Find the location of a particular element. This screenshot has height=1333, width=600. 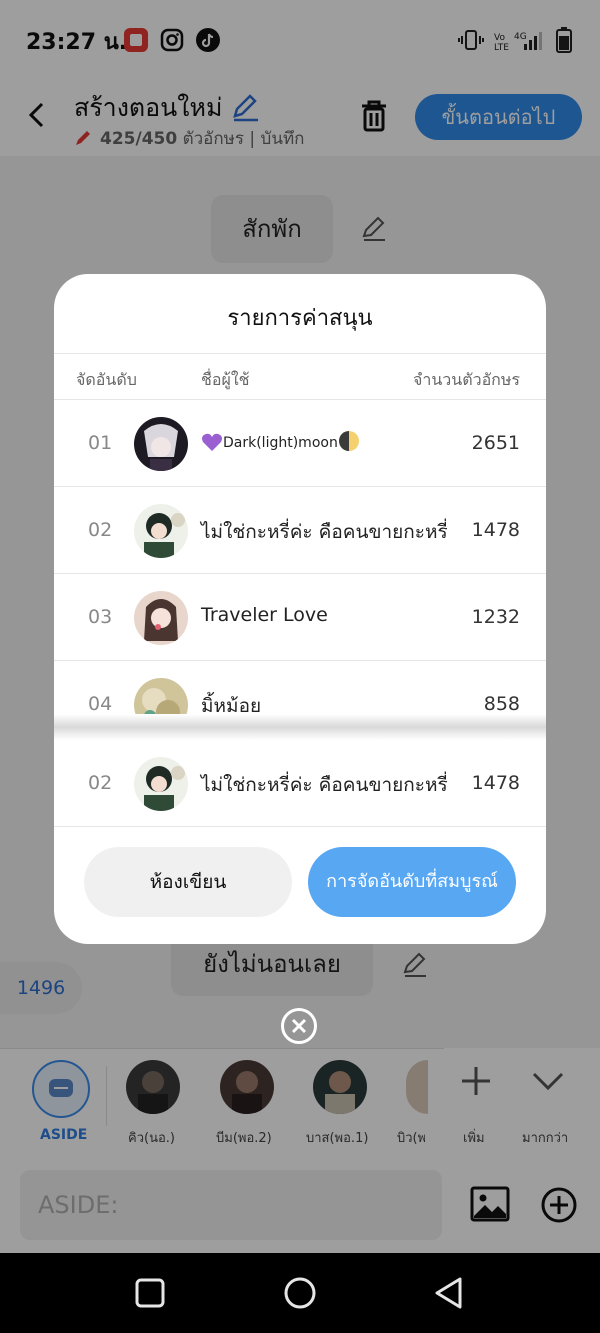

rank-number: 03 is located at coordinates (100, 617).